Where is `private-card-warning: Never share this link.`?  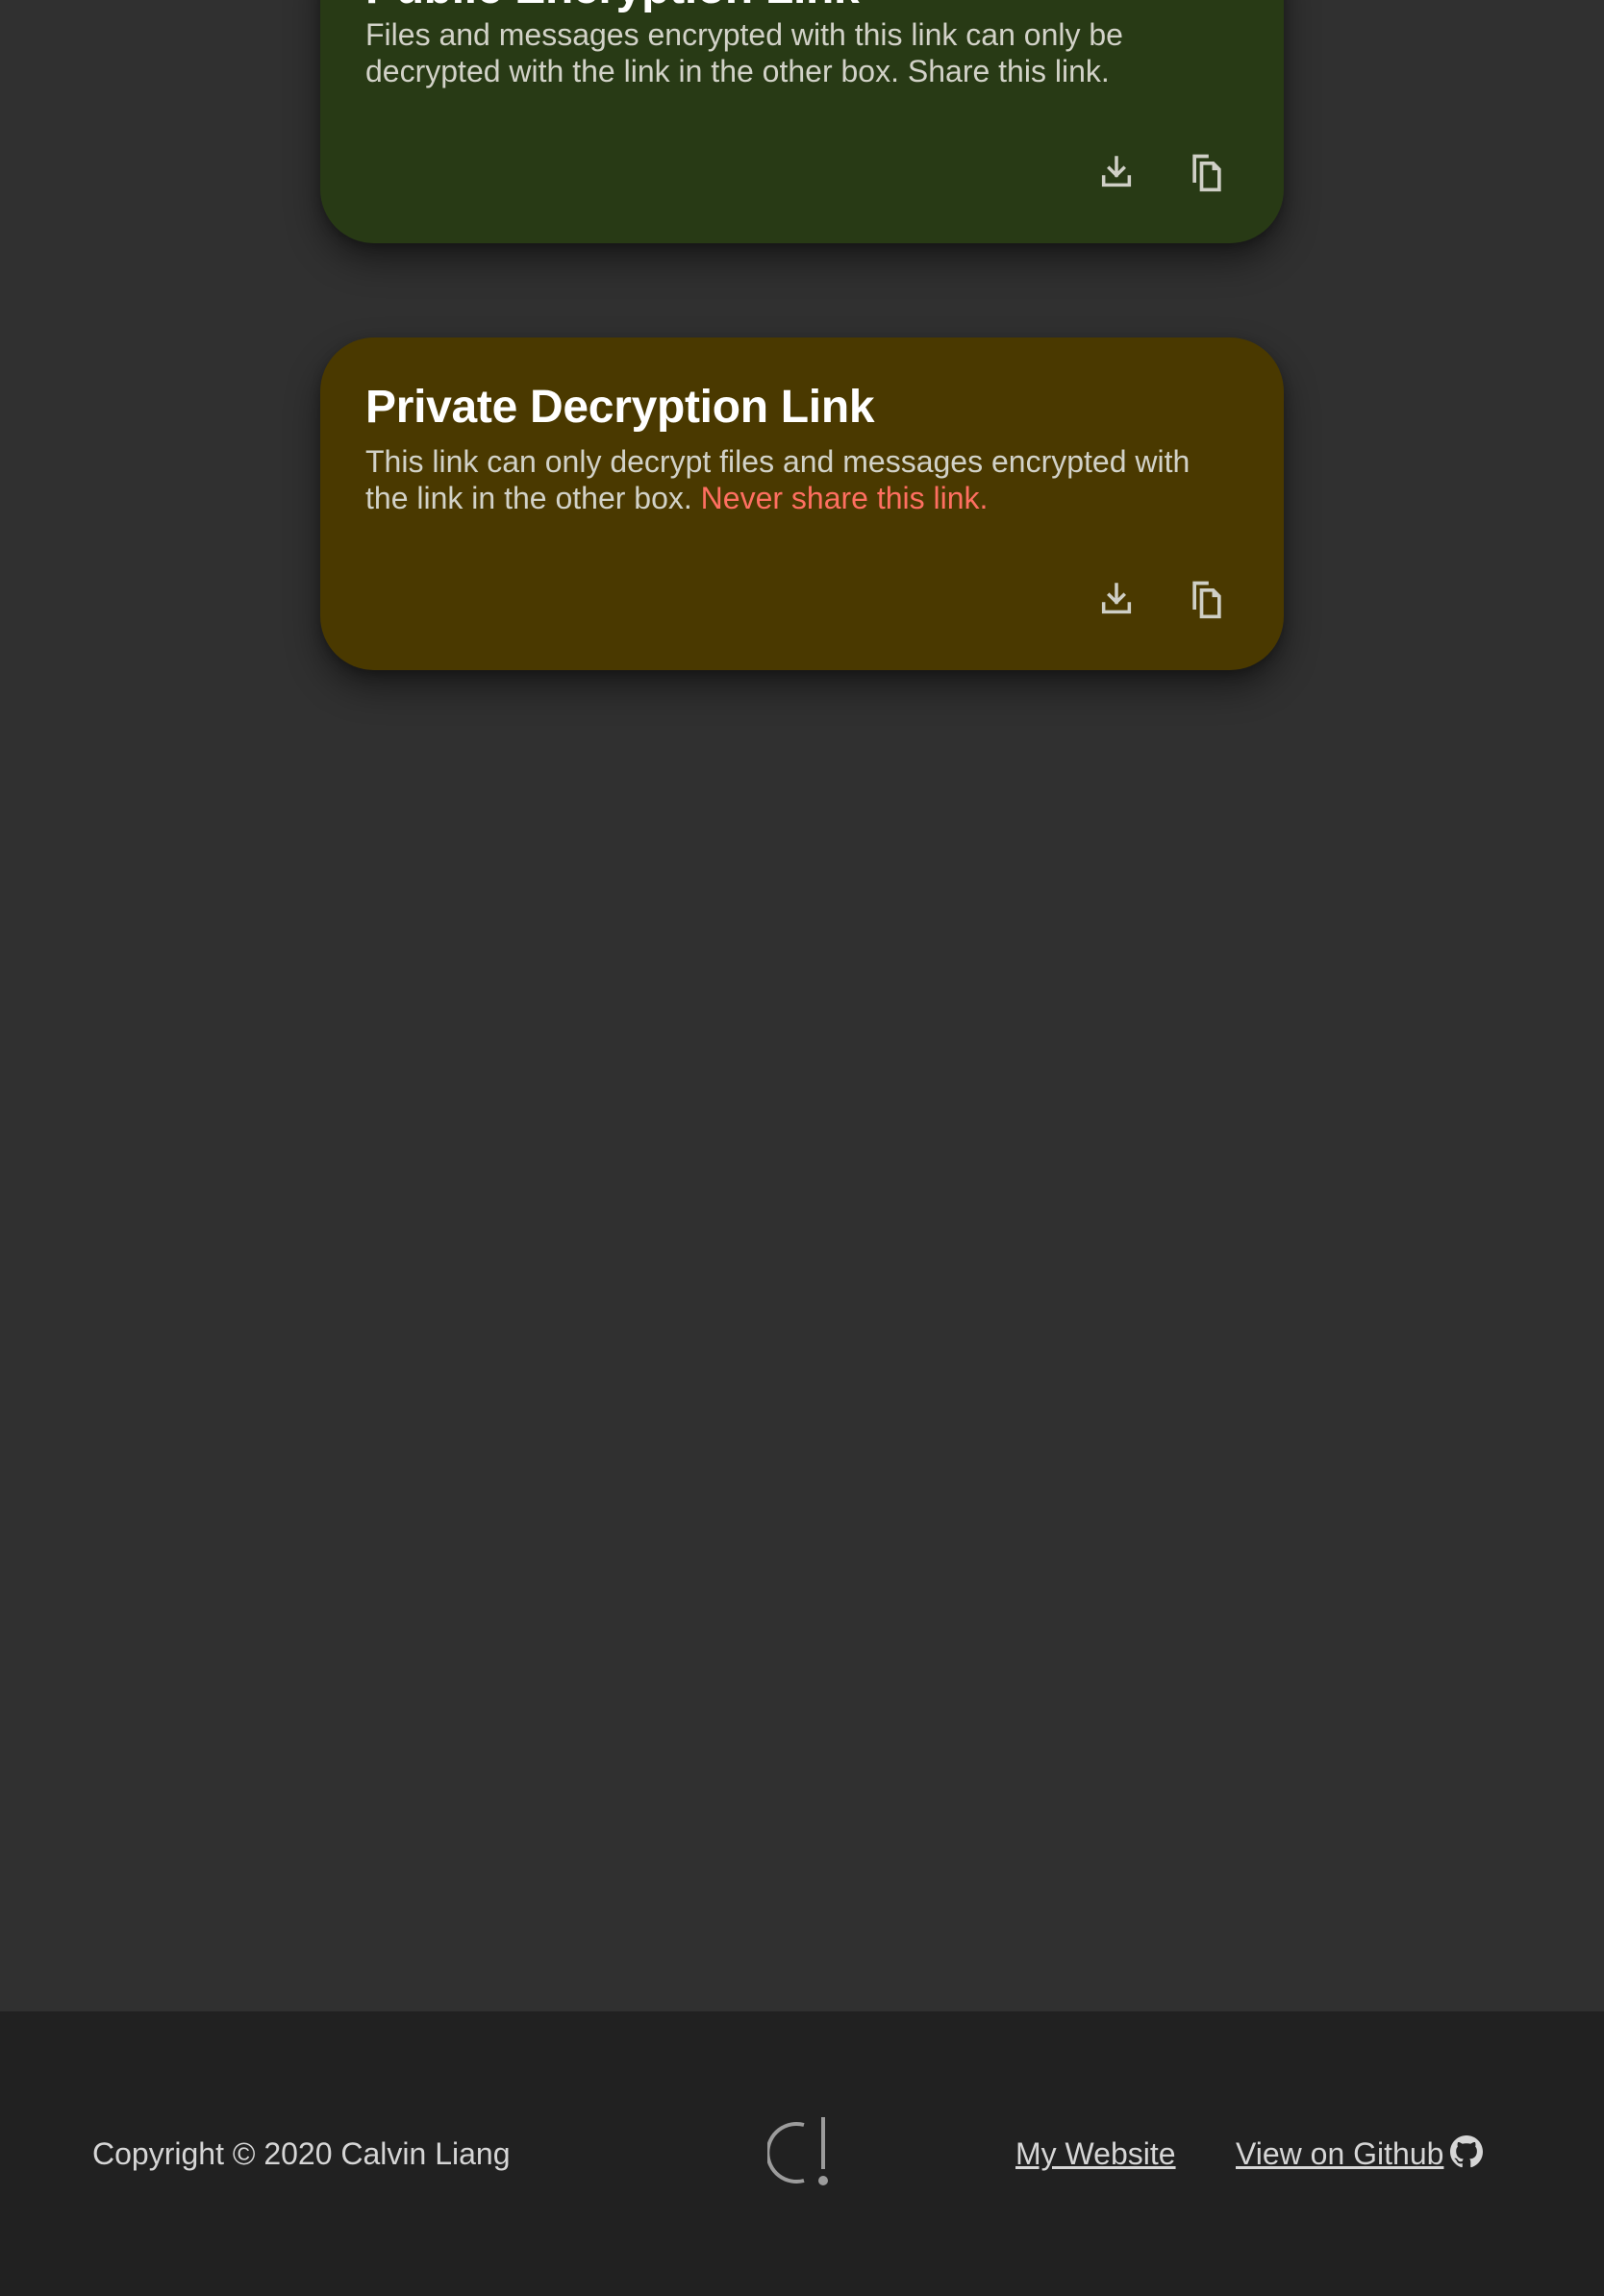 private-card-warning: Never share this link. is located at coordinates (844, 498).